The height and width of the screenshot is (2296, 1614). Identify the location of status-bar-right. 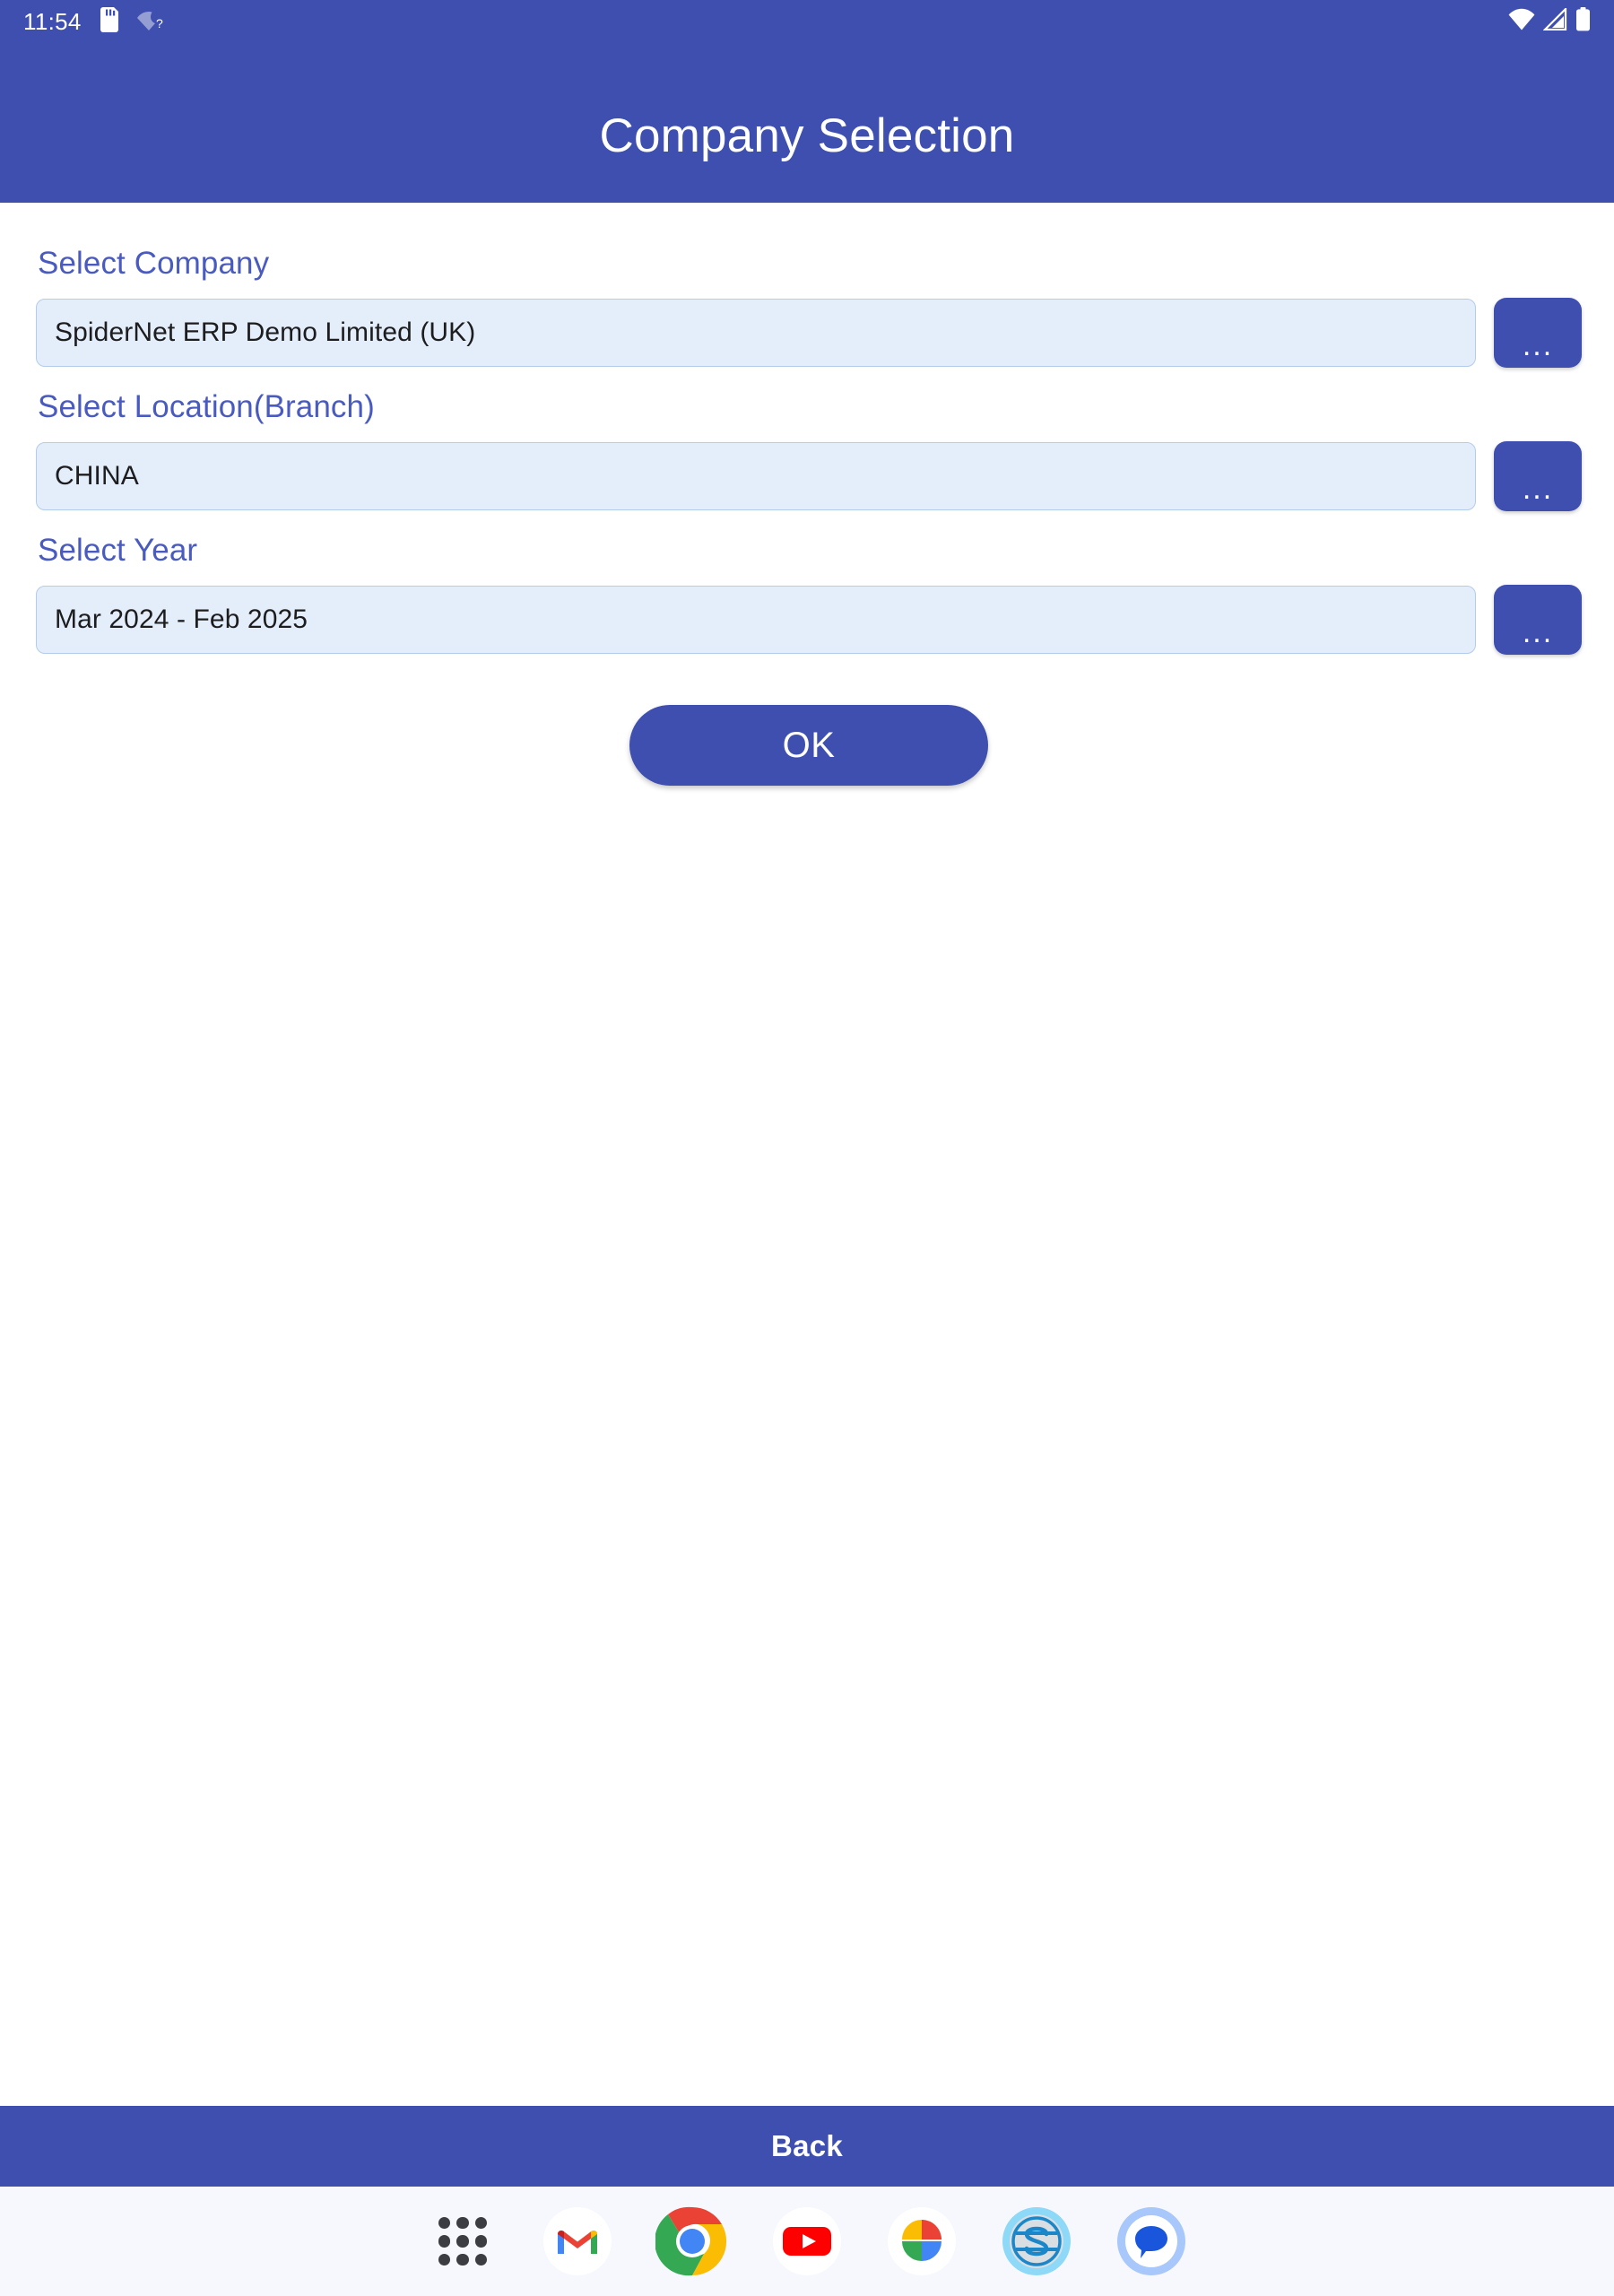
(1549, 21).